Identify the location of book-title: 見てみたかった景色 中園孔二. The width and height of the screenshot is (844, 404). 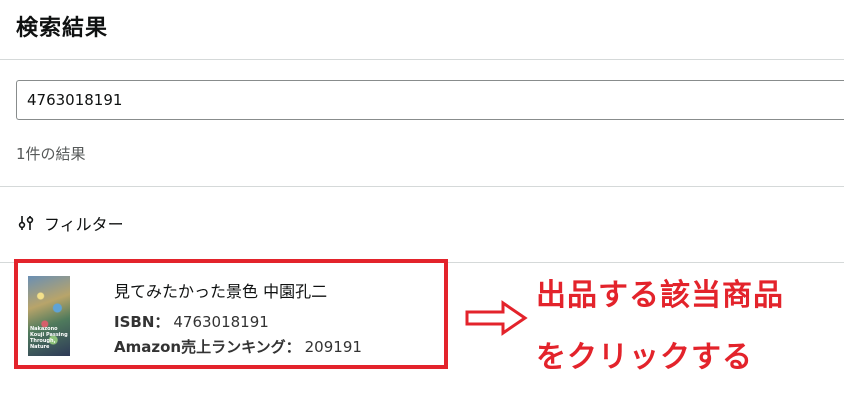
(221, 291).